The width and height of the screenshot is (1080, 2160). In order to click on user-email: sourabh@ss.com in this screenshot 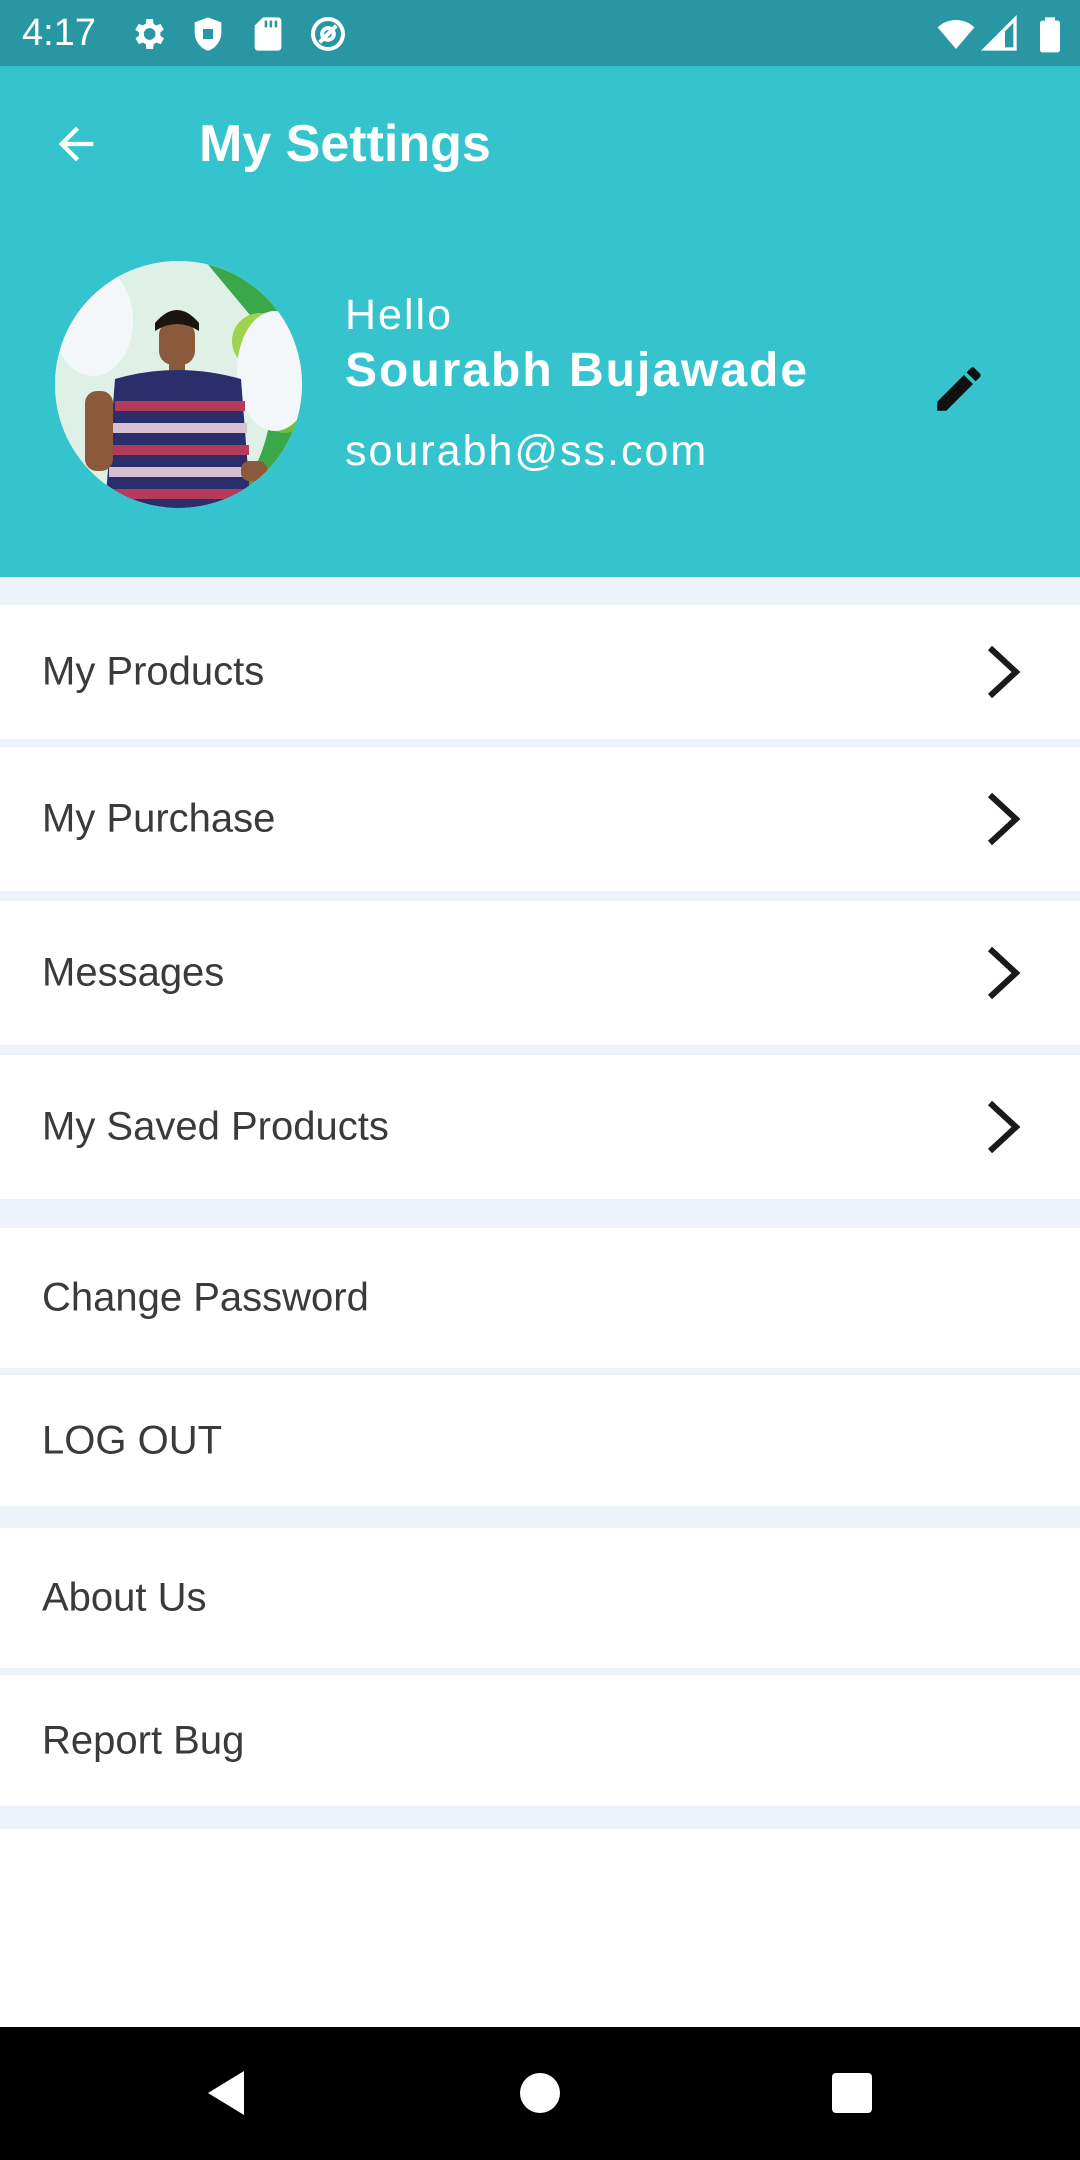, I will do `click(527, 451)`.